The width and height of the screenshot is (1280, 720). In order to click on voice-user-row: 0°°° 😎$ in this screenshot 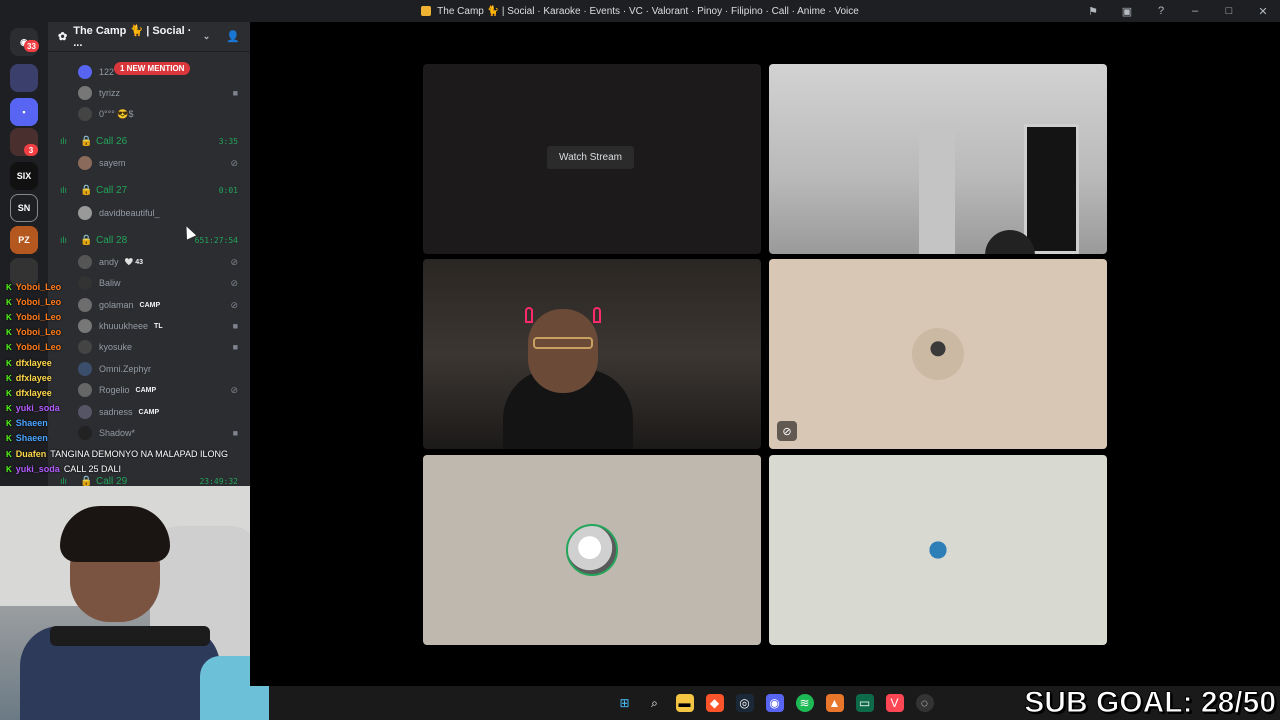, I will do `click(149, 114)`.